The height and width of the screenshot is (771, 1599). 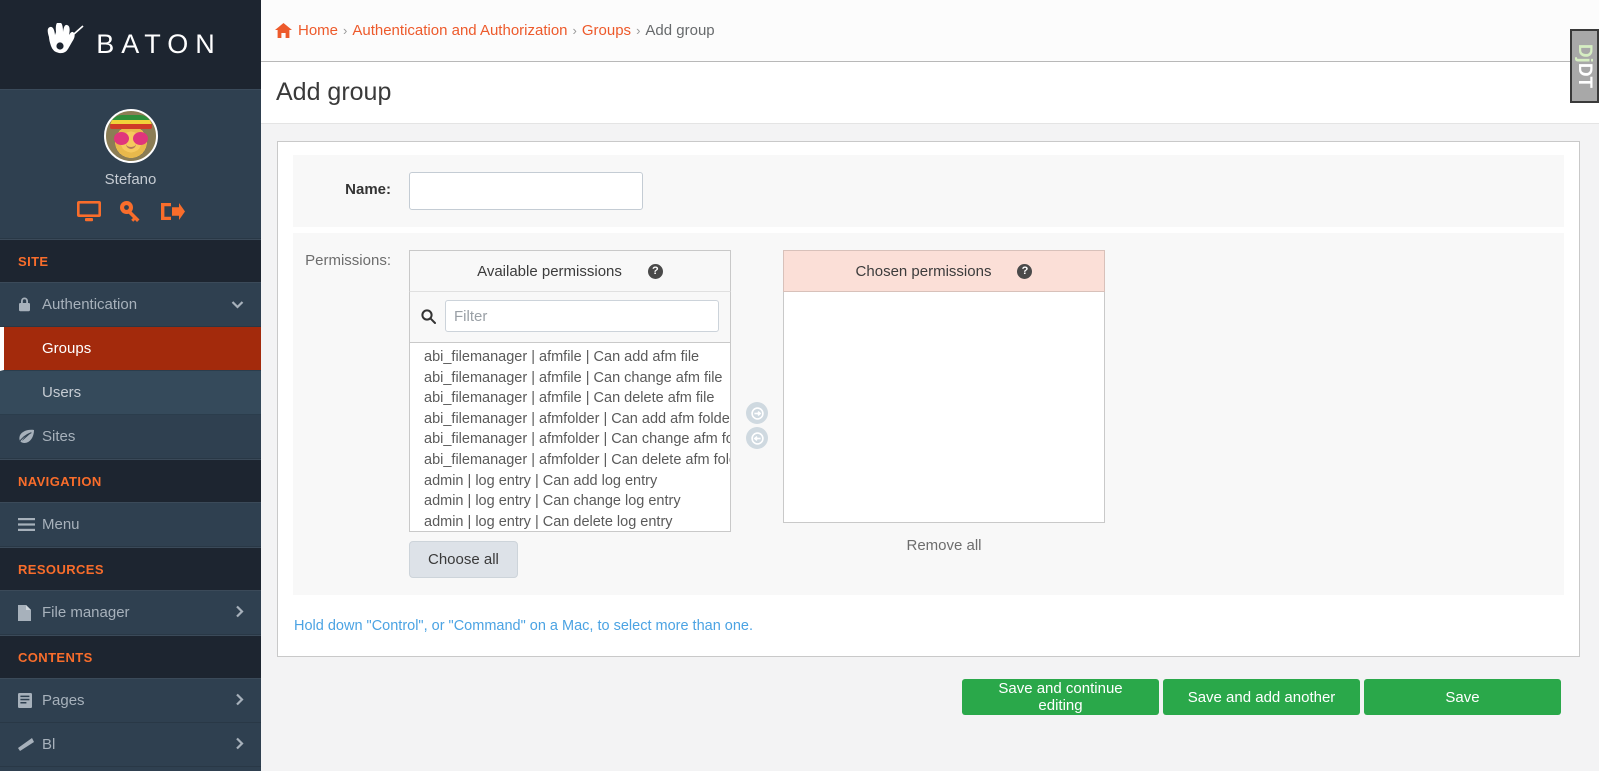 What do you see at coordinates (283, 30) in the screenshot?
I see `home-icon` at bounding box center [283, 30].